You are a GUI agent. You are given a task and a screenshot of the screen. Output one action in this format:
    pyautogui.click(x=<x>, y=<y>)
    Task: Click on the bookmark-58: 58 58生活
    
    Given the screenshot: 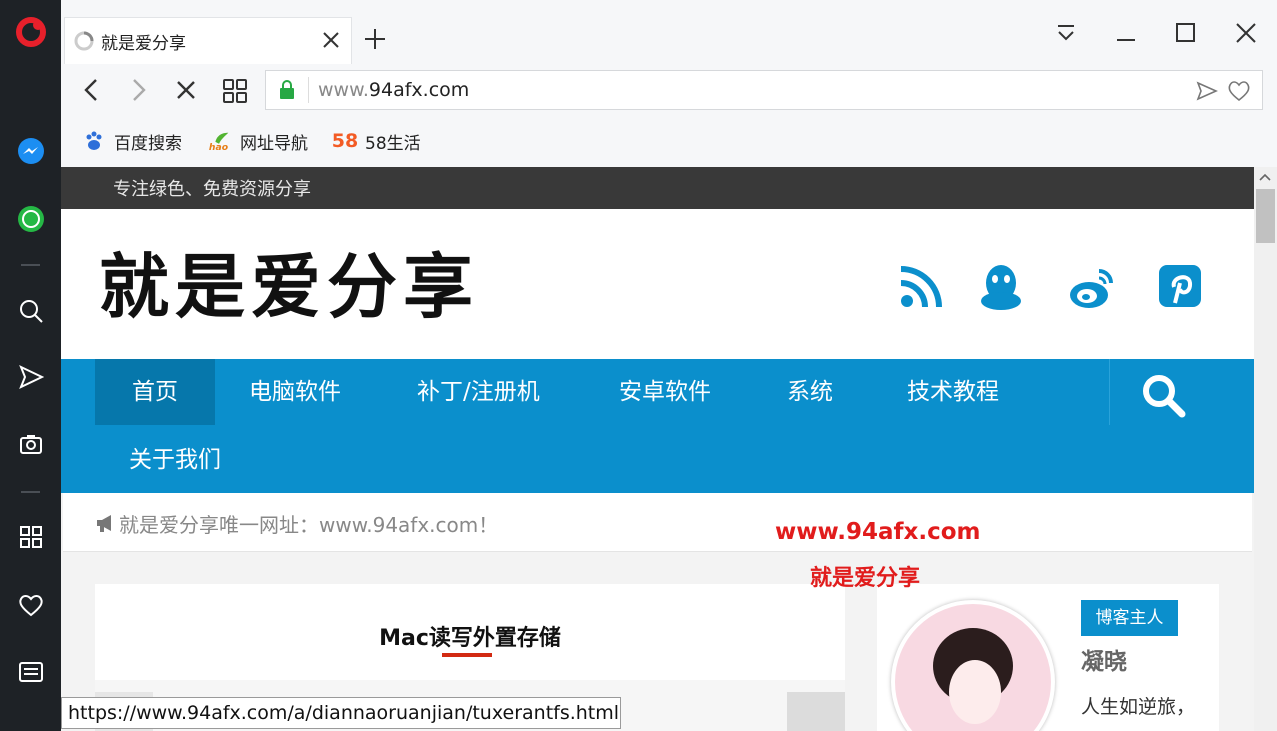 What is the action you would take?
    pyautogui.click(x=376, y=141)
    